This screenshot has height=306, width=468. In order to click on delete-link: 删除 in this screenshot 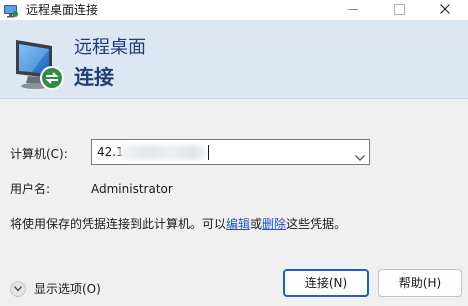, I will do `click(274, 224)`.